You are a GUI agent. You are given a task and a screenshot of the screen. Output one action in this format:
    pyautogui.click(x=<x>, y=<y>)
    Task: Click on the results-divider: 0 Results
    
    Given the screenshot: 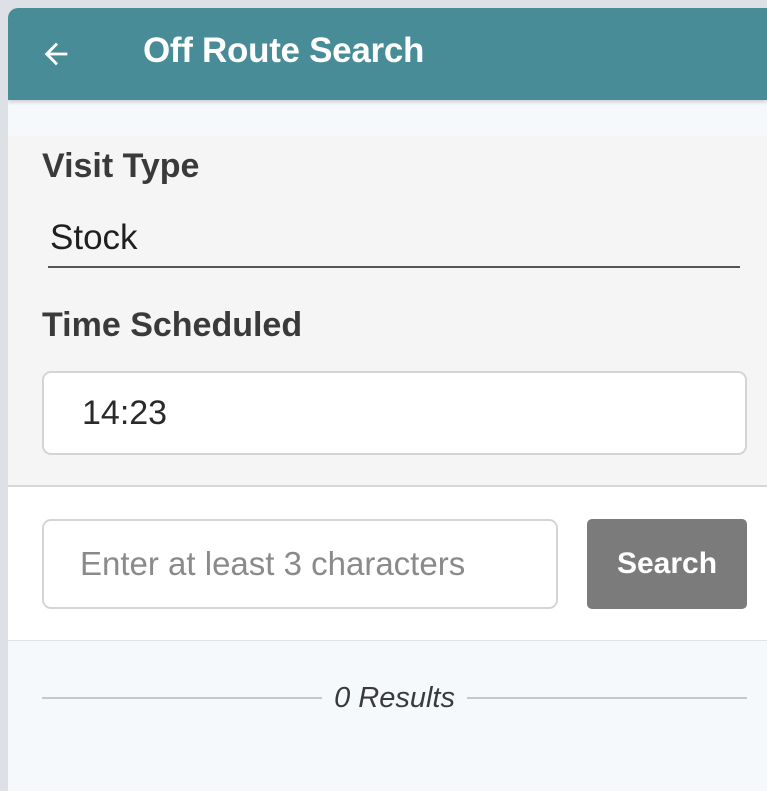 What is the action you would take?
    pyautogui.click(x=395, y=698)
    